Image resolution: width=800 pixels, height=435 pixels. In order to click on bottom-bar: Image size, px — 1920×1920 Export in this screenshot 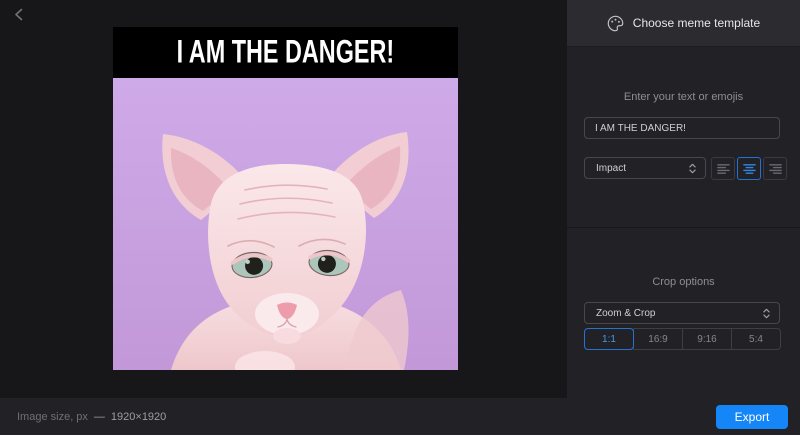, I will do `click(400, 416)`.